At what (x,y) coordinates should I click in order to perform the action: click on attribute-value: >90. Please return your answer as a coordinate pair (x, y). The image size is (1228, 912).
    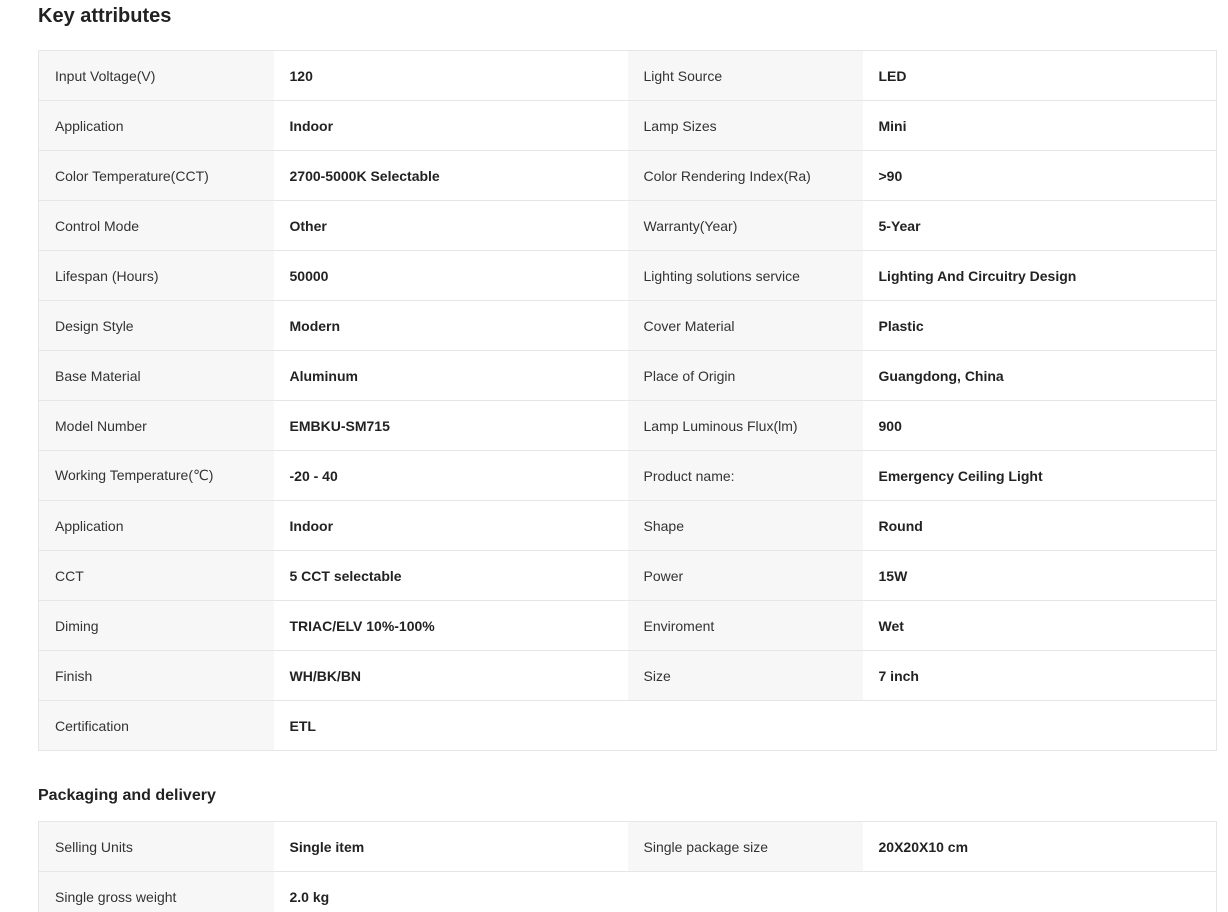
    Looking at the image, I should click on (1039, 175).